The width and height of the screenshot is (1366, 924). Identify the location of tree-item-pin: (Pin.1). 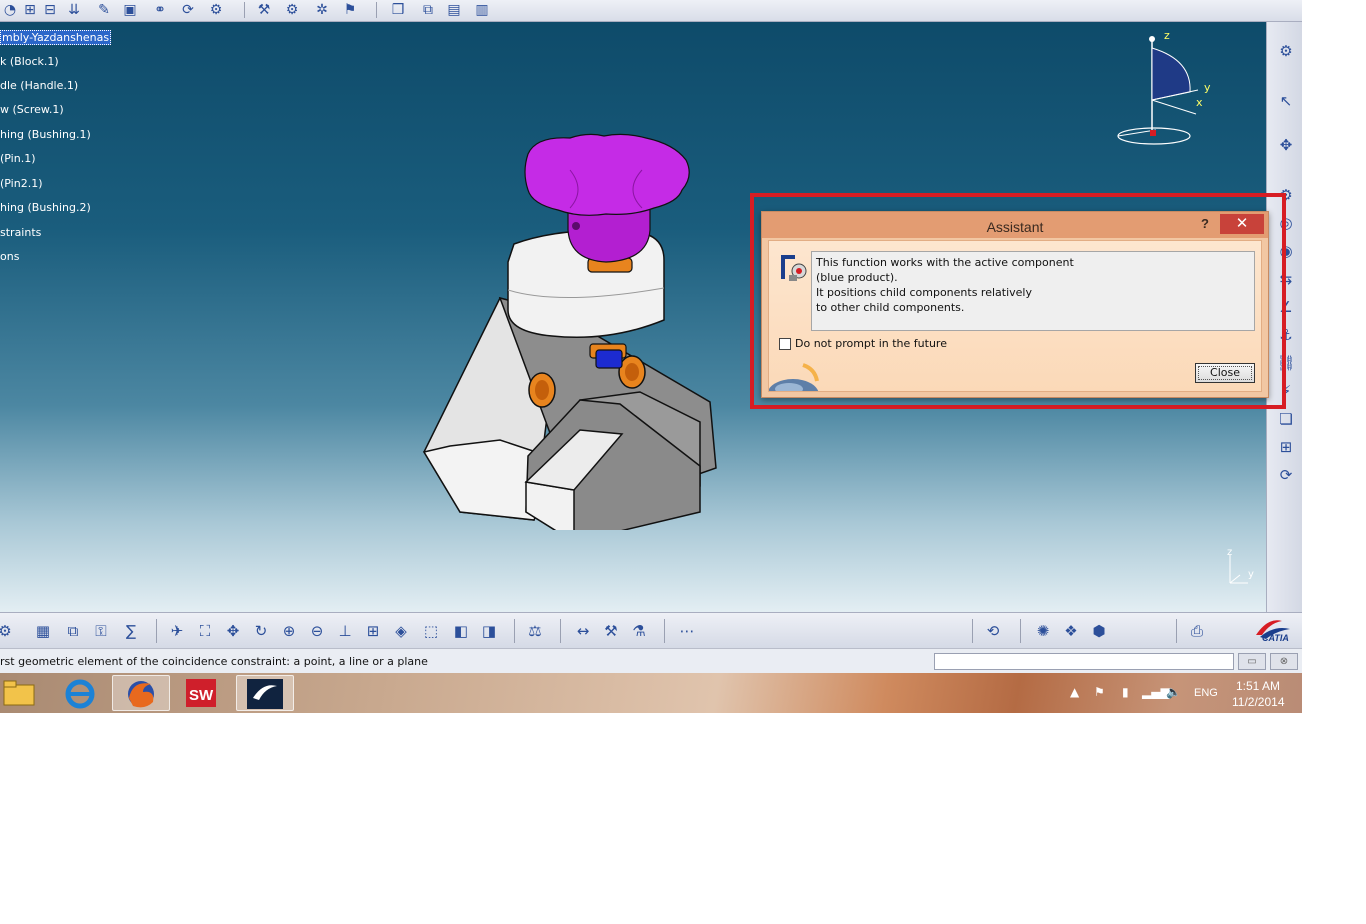
(18, 158).